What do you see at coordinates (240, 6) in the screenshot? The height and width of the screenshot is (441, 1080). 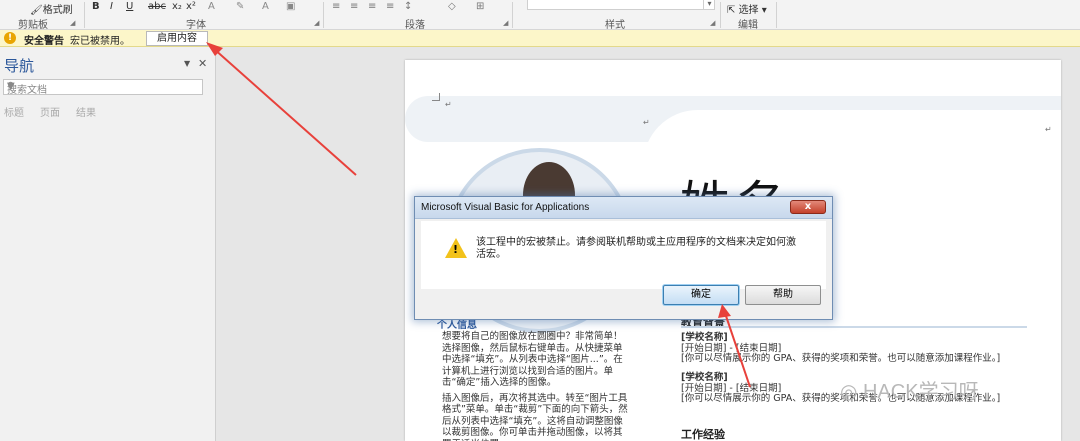 I see `highlight-icon: ✎` at bounding box center [240, 6].